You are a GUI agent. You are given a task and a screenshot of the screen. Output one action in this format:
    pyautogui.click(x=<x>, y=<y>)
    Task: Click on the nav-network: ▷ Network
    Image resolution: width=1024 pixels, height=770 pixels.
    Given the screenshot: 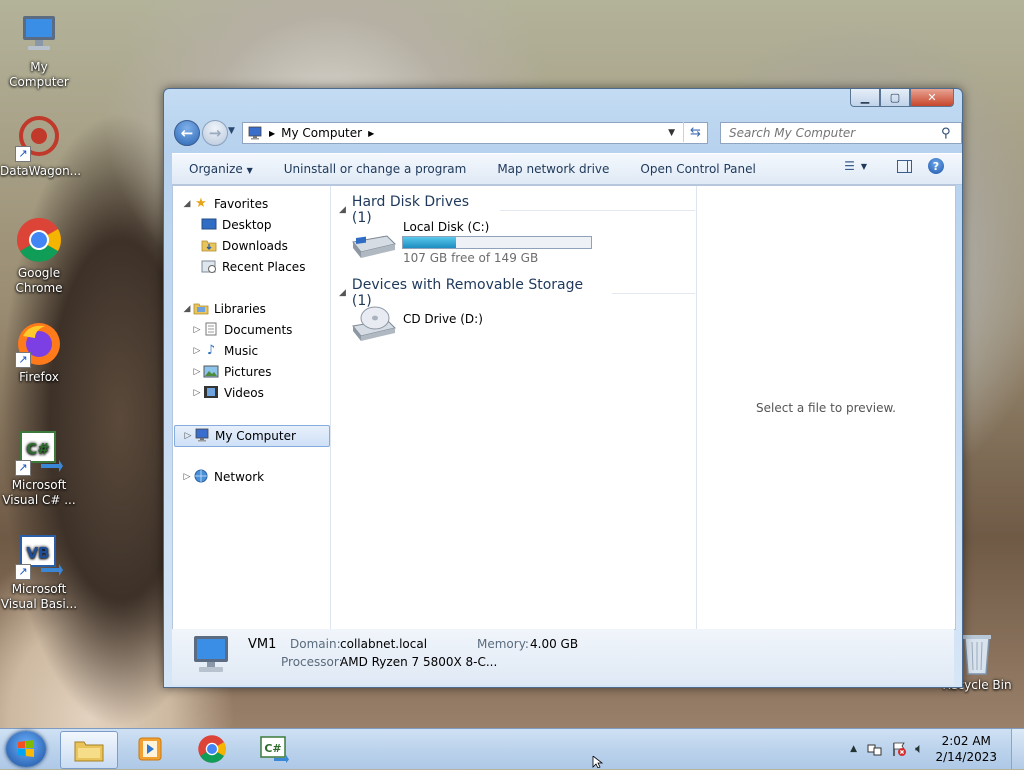 What is the action you would take?
    pyautogui.click(x=222, y=477)
    